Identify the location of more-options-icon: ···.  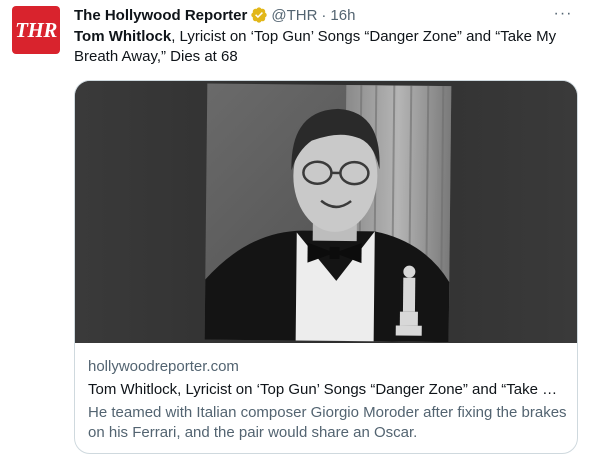
(563, 14).